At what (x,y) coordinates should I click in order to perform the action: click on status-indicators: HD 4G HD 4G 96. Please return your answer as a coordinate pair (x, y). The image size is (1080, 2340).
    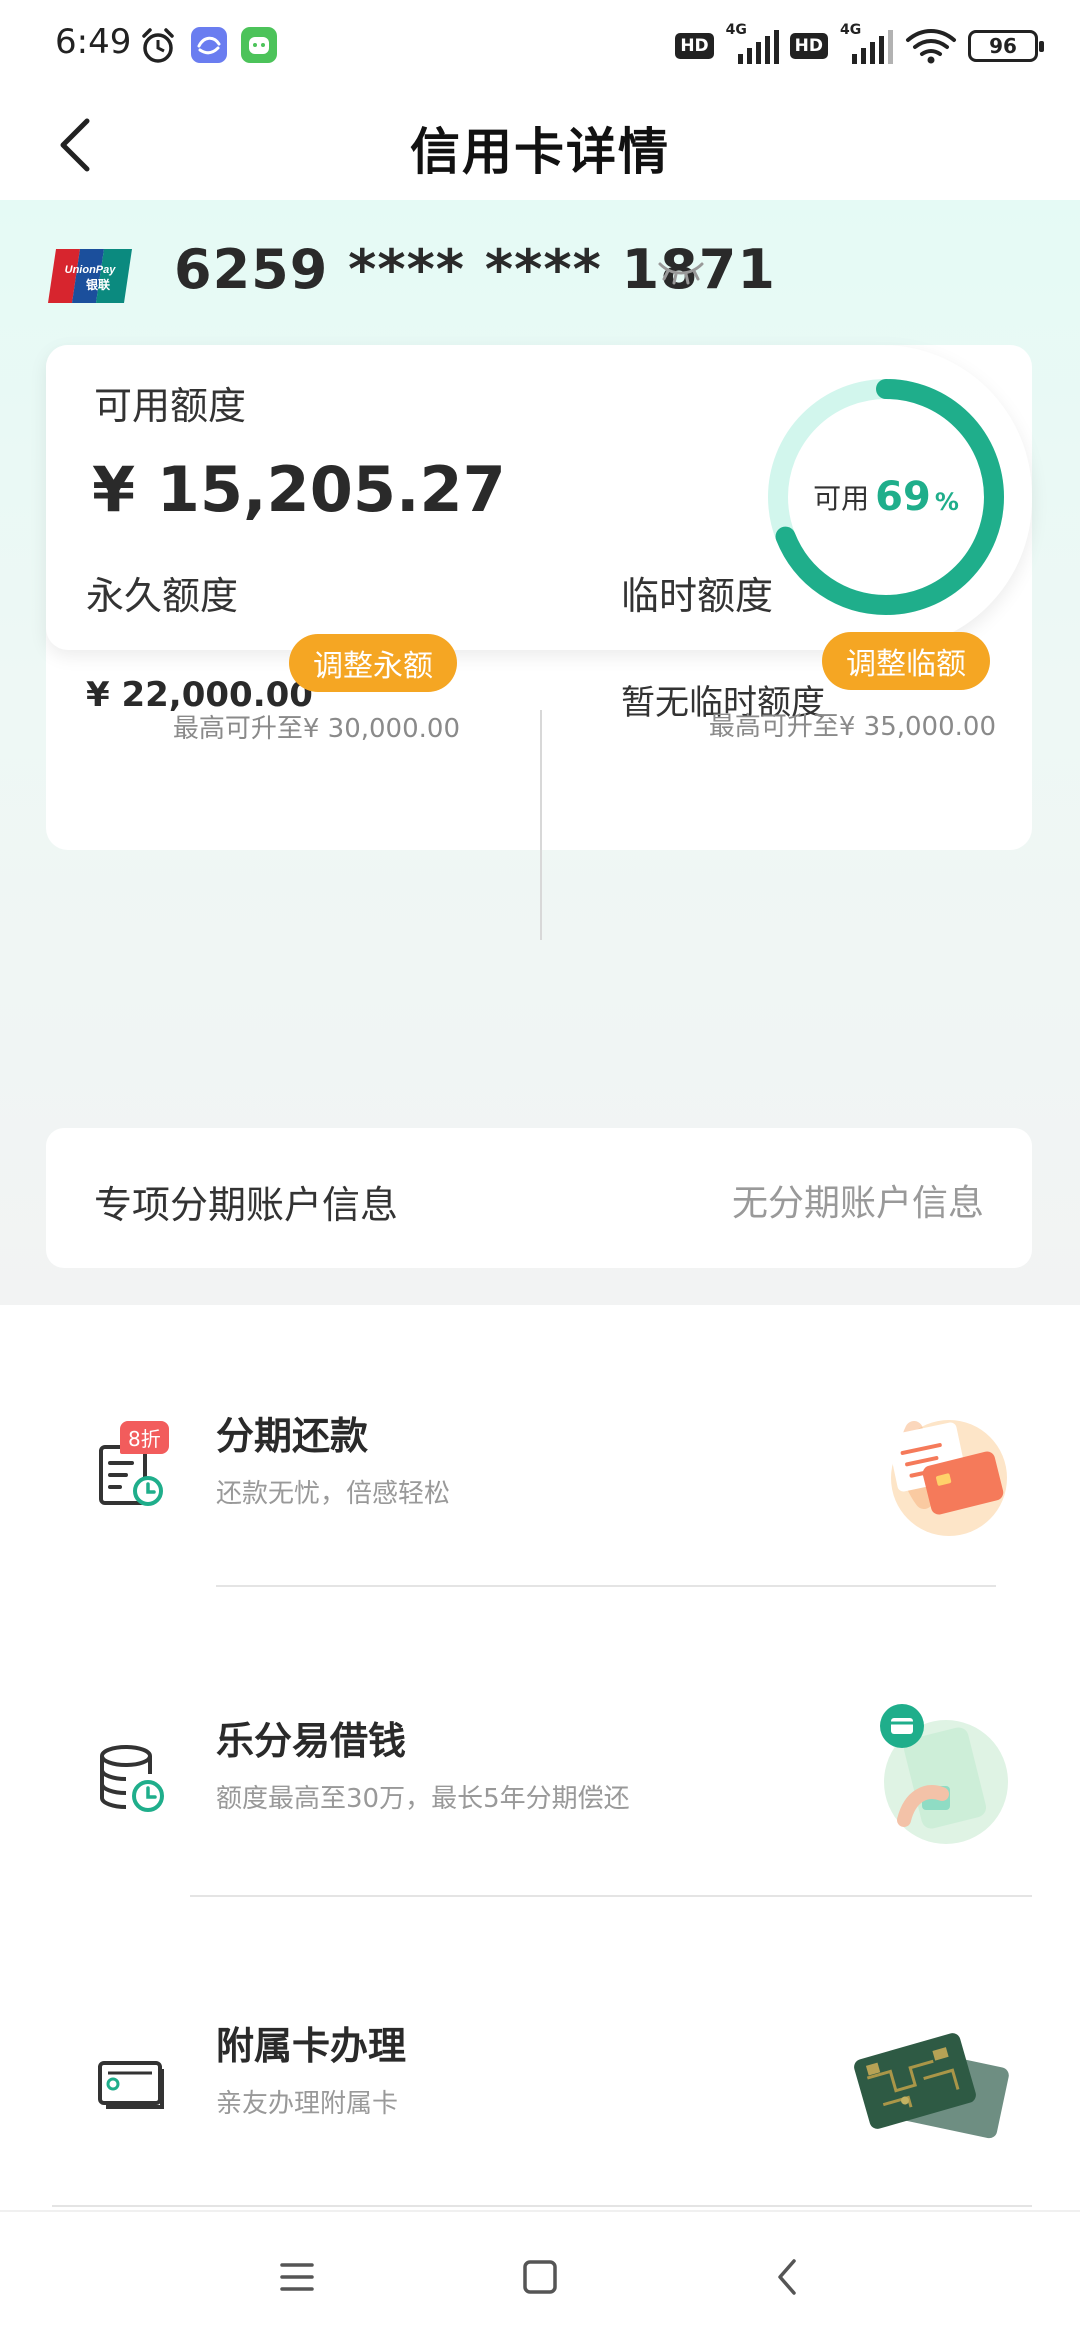
    Looking at the image, I should click on (859, 45).